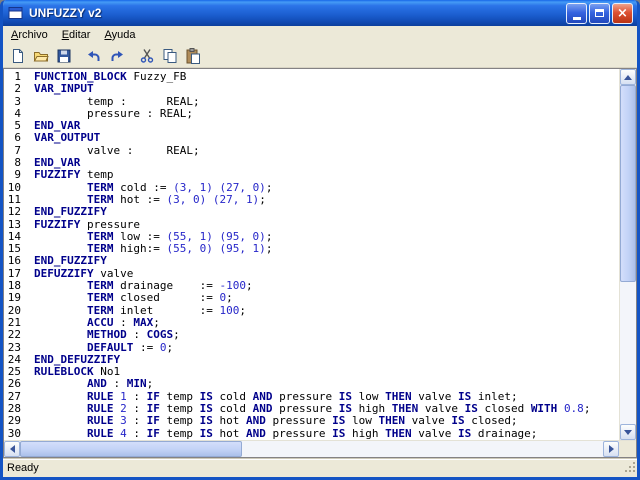  I want to click on line-number: 30, so click(14, 433).